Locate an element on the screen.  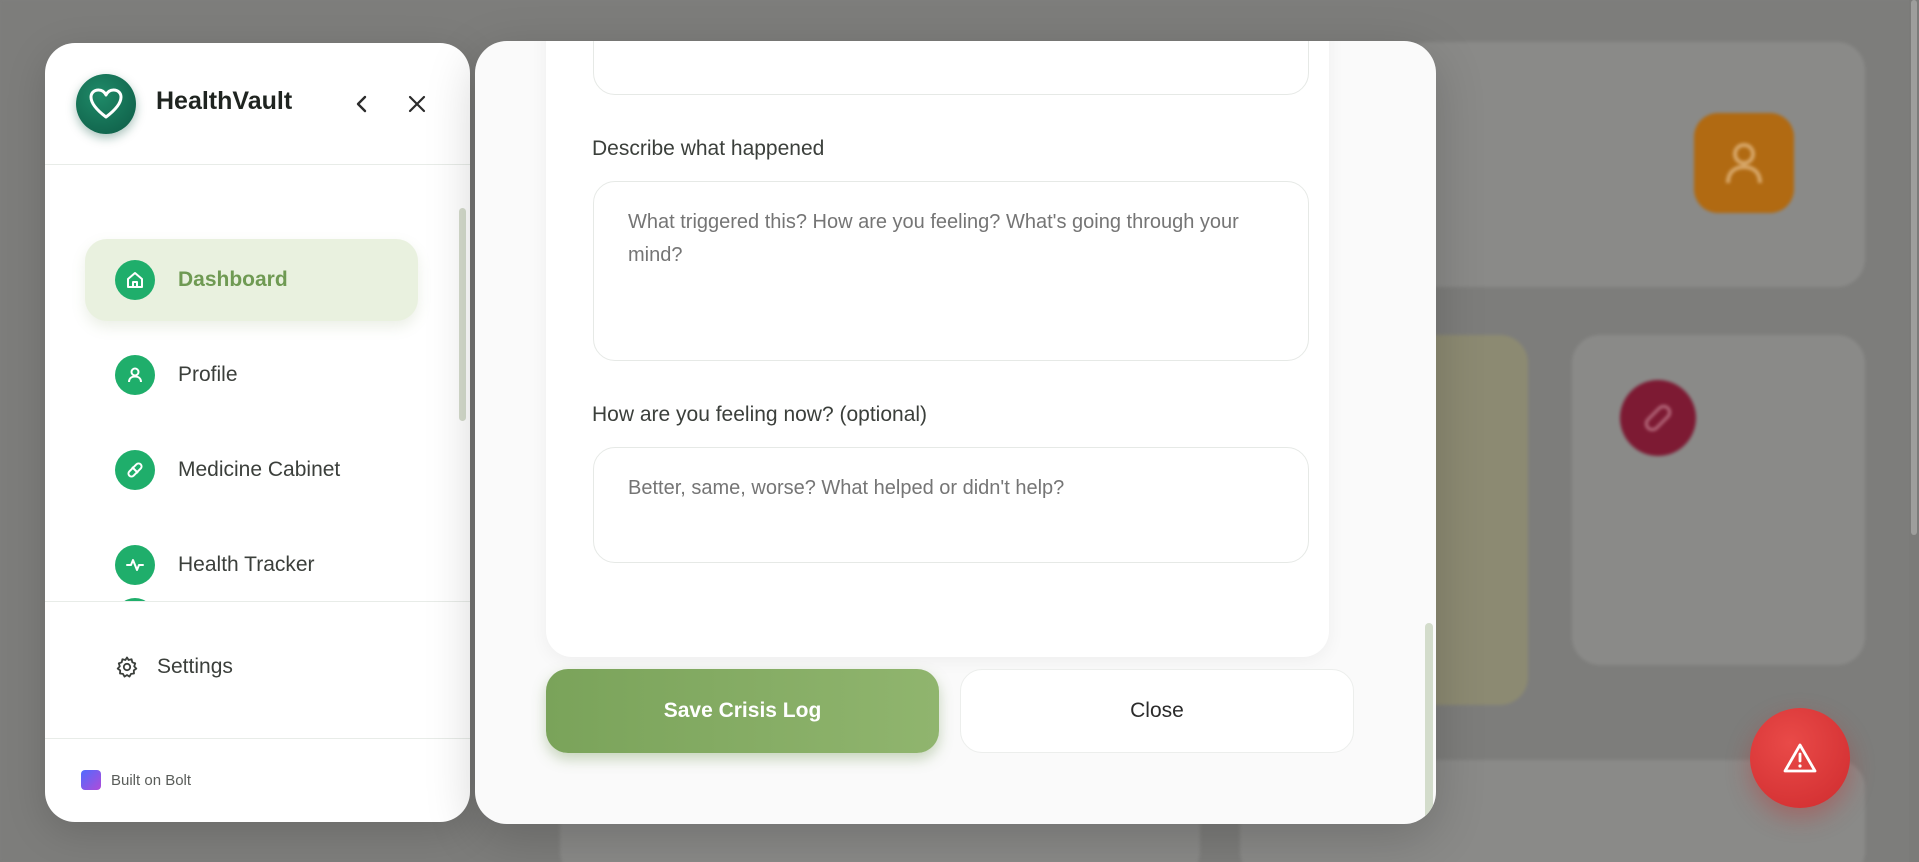
bolt-logo-icon is located at coordinates (91, 780).